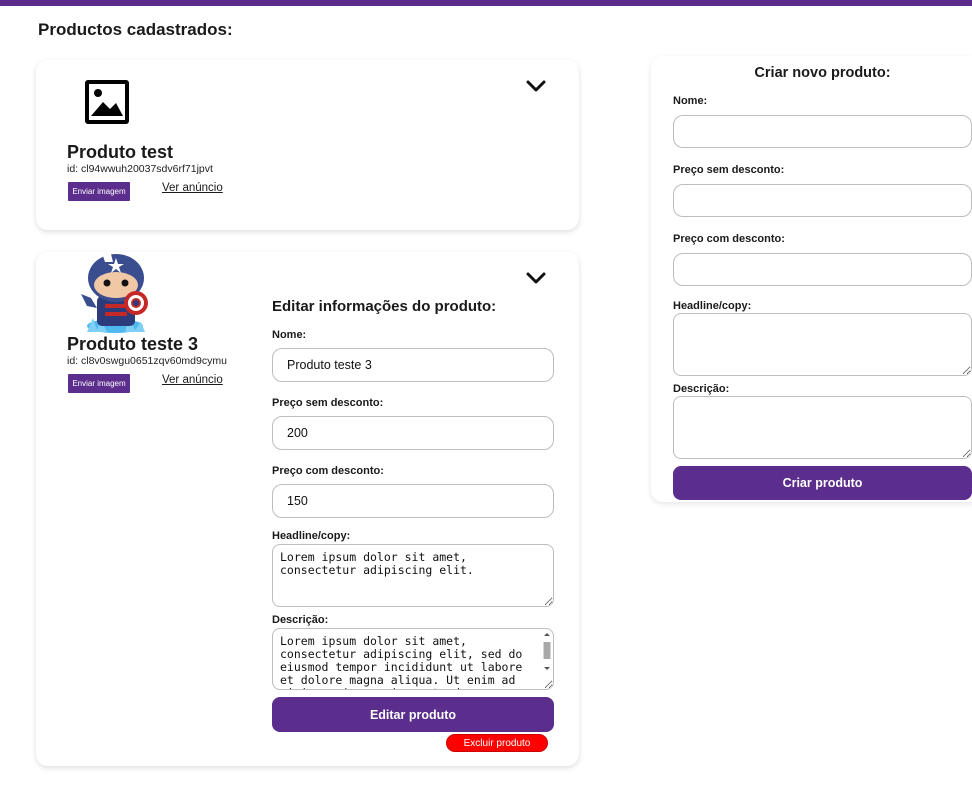 The height and width of the screenshot is (797, 972). Describe the element at coordinates (413, 501) in the screenshot. I see `discount-price-input` at that location.